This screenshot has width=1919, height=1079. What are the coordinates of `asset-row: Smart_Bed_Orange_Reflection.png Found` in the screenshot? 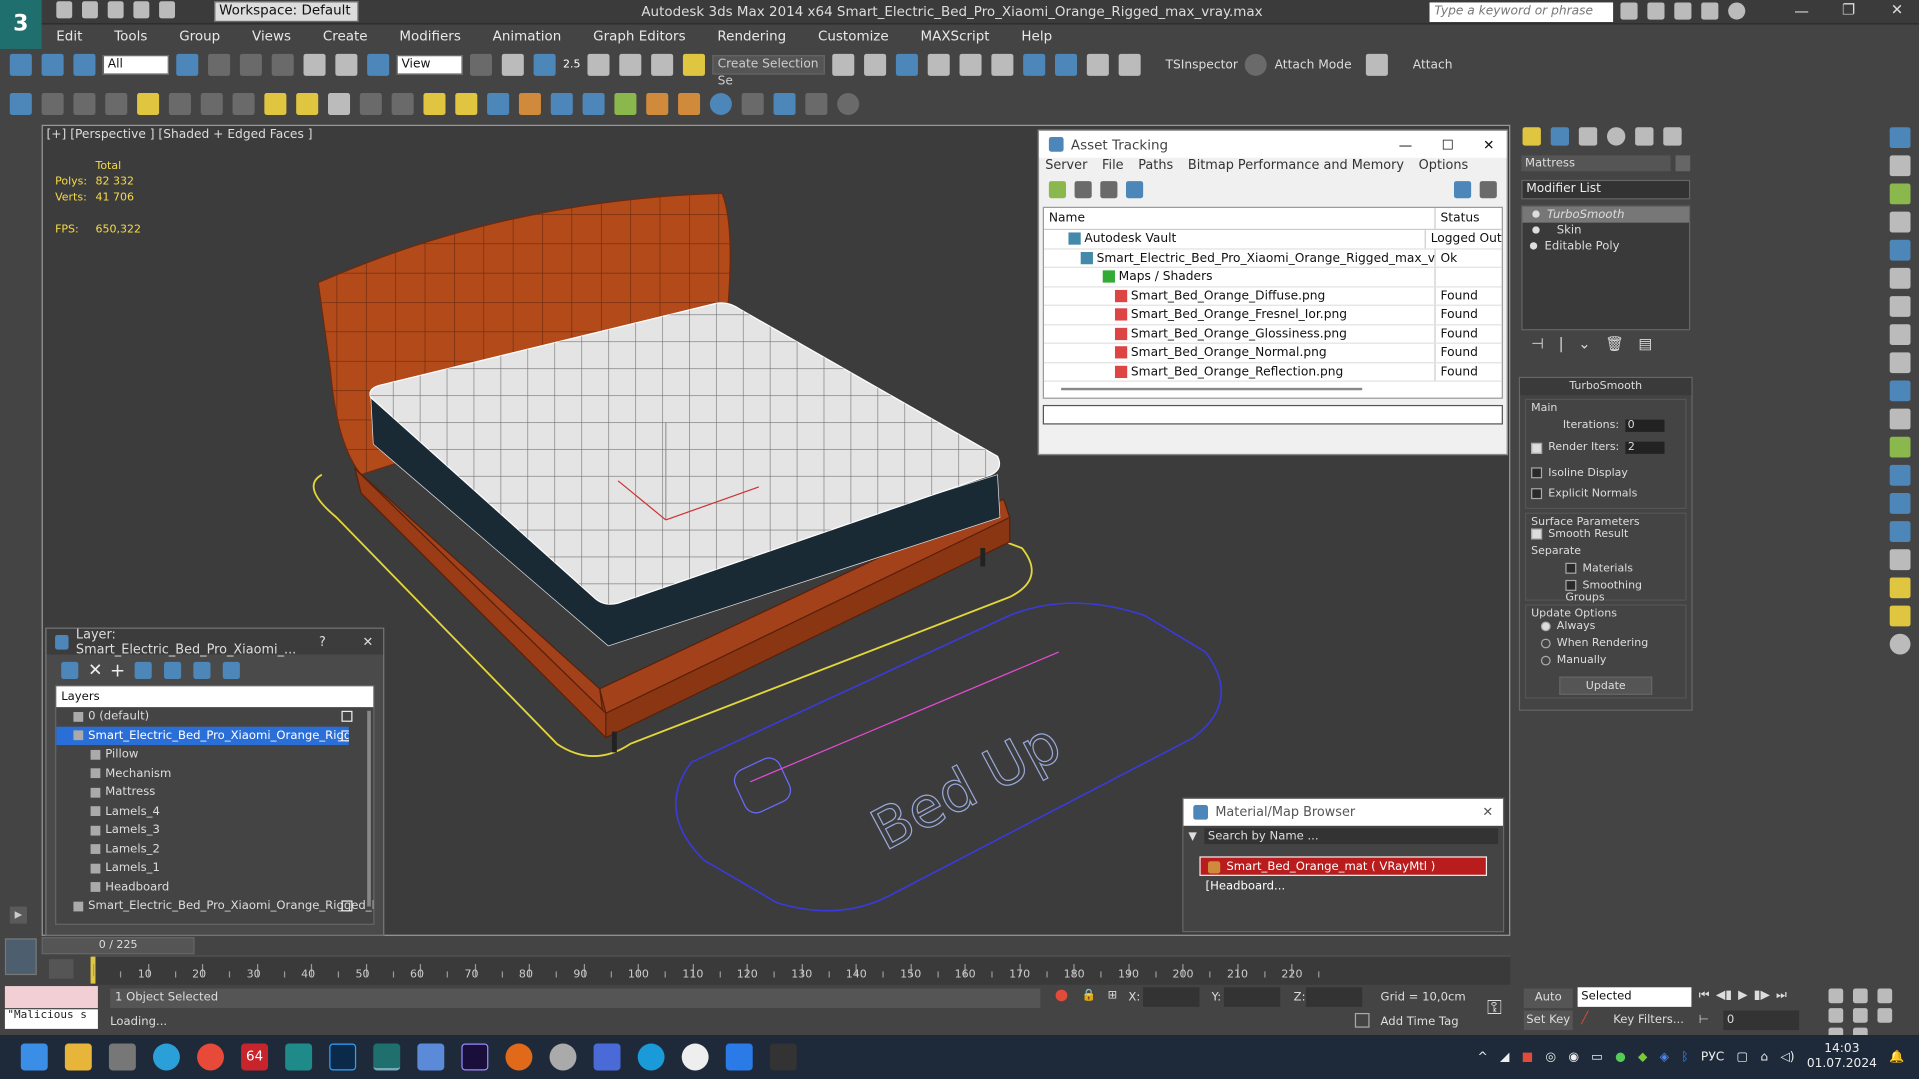 It's located at (1272, 372).